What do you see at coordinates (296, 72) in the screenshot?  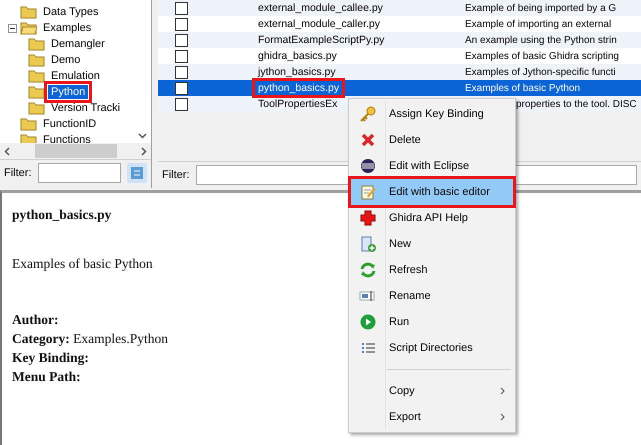 I see `script-name: jython_basics.py` at bounding box center [296, 72].